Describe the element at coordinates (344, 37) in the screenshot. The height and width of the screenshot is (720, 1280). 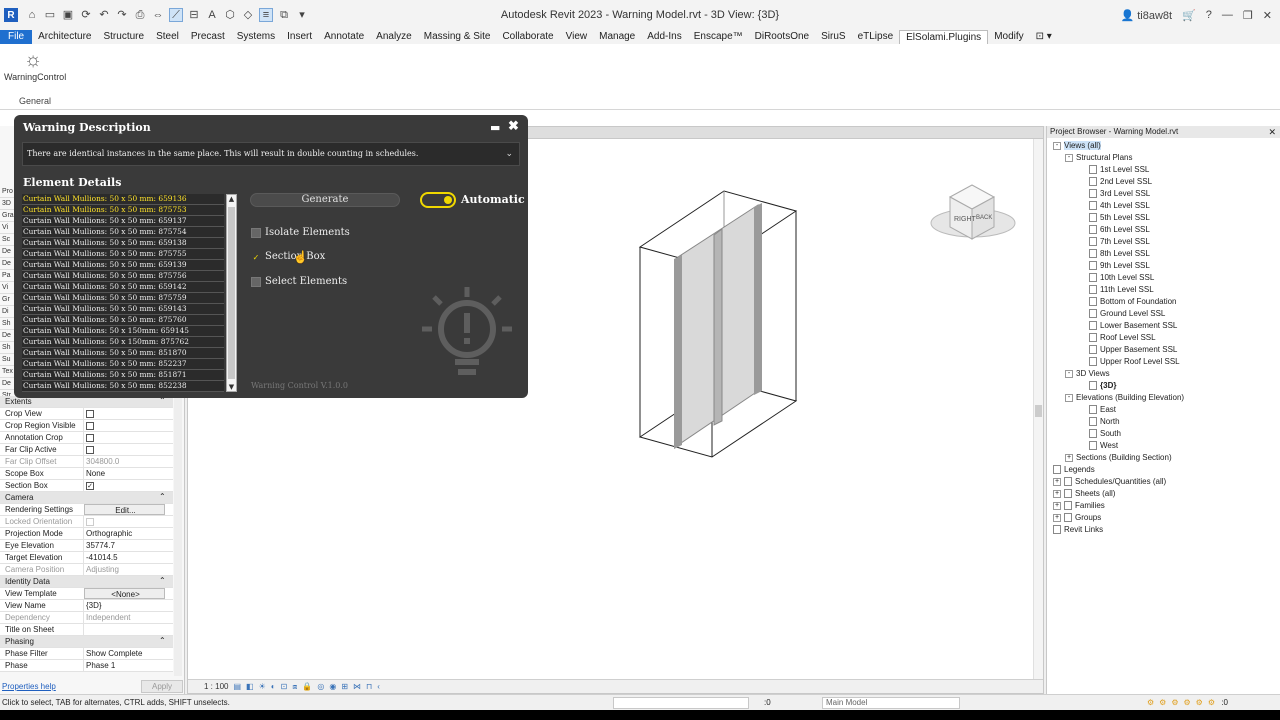
I see `tab-annotate: Annotate` at that location.